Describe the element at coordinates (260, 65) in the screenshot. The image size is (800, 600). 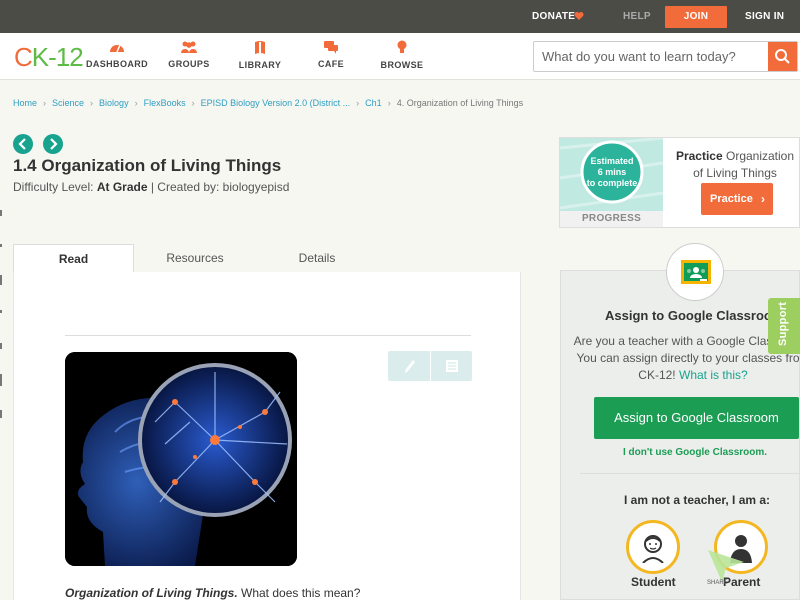
I see `nav-label: LIBRARY` at that location.